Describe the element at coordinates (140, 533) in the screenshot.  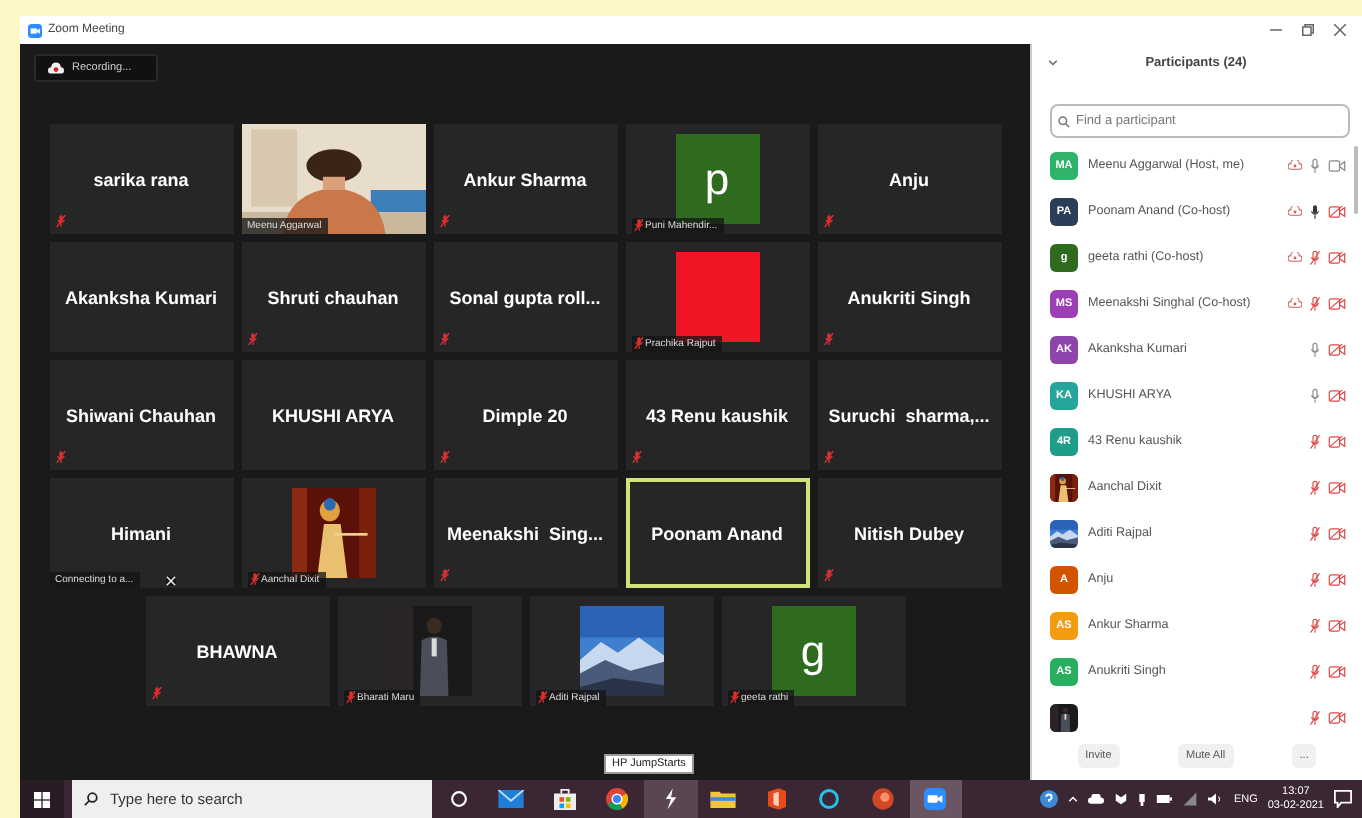
I see `participant-name: Himani` at that location.